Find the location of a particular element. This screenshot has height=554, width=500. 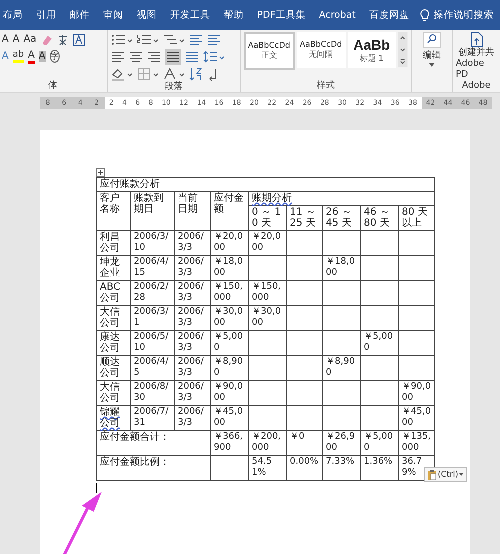

change-case-button: Aa is located at coordinates (30, 39).